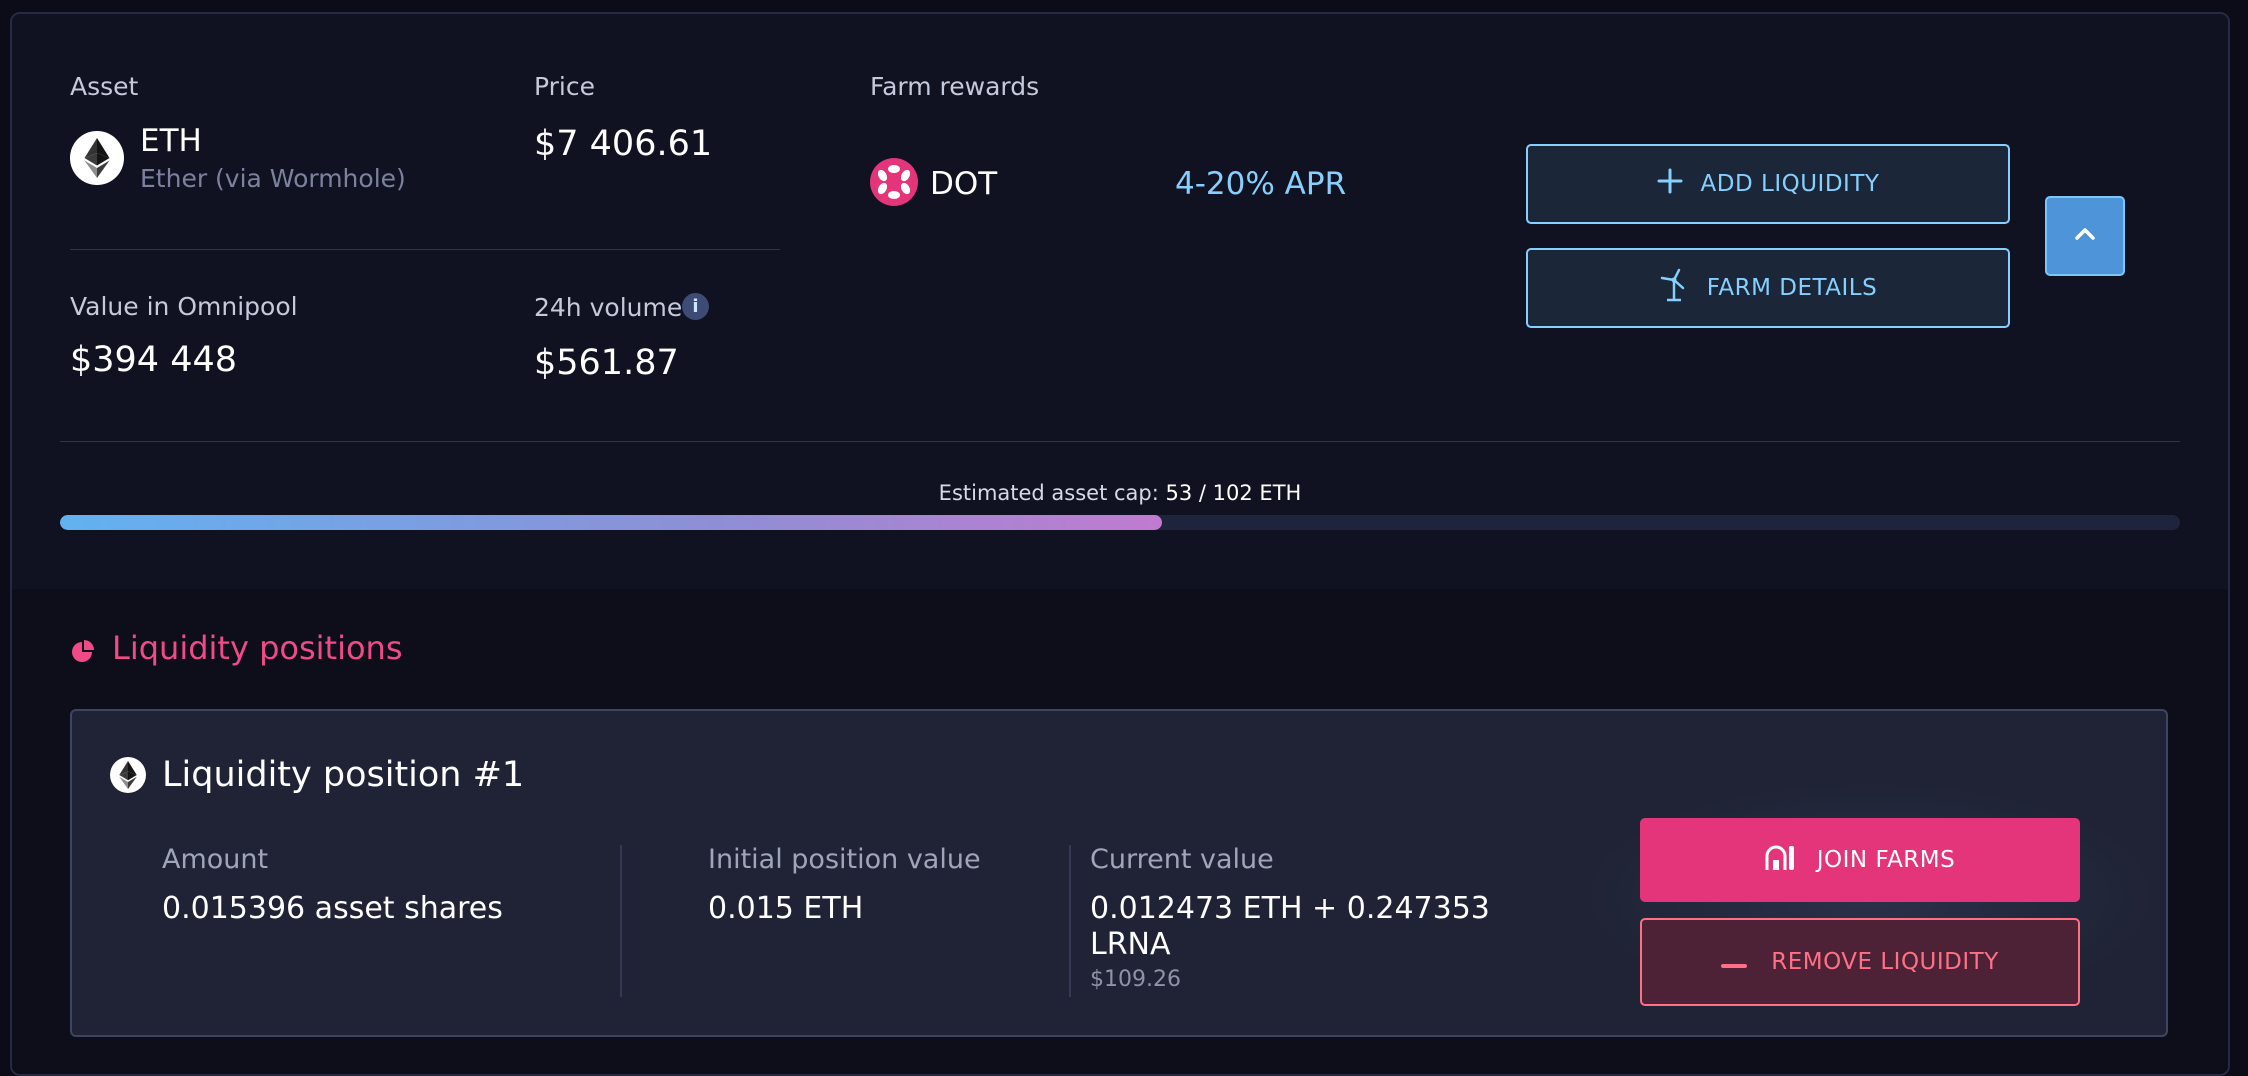 Image resolution: width=2248 pixels, height=1076 pixels. I want to click on asset-symbol: ETH, so click(171, 141).